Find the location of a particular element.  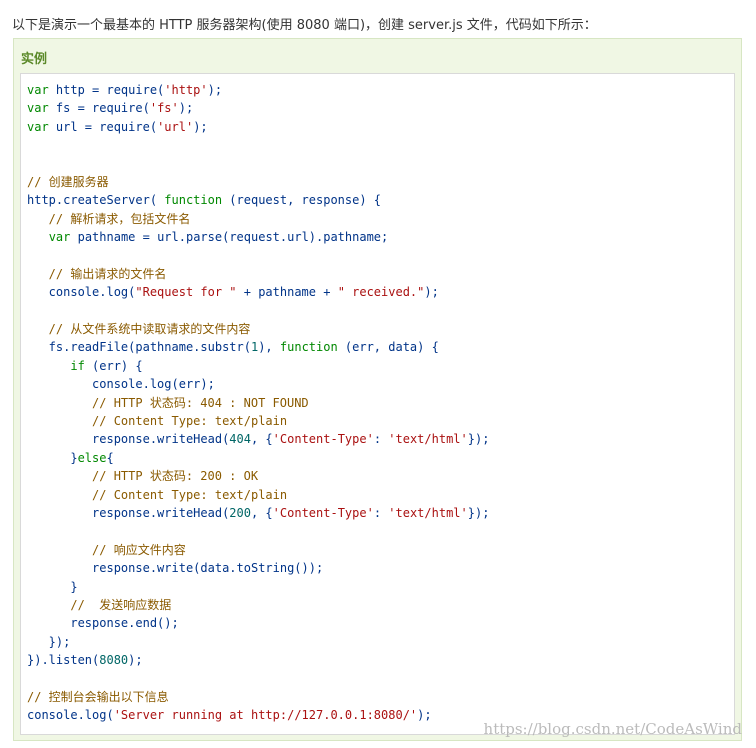

code-line: response.write(data.toString()); is located at coordinates (377, 568).